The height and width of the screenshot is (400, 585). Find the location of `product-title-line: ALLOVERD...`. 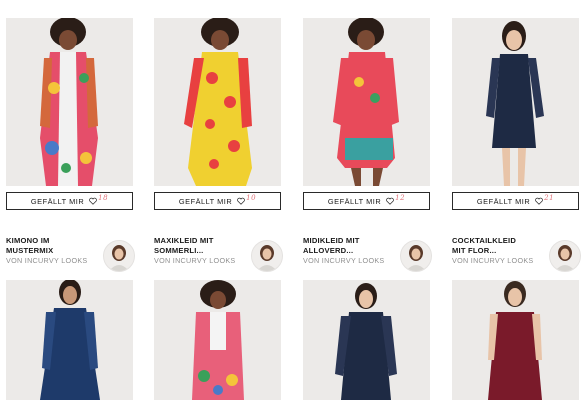

product-title-line: ALLOVERD... is located at coordinates (328, 250).